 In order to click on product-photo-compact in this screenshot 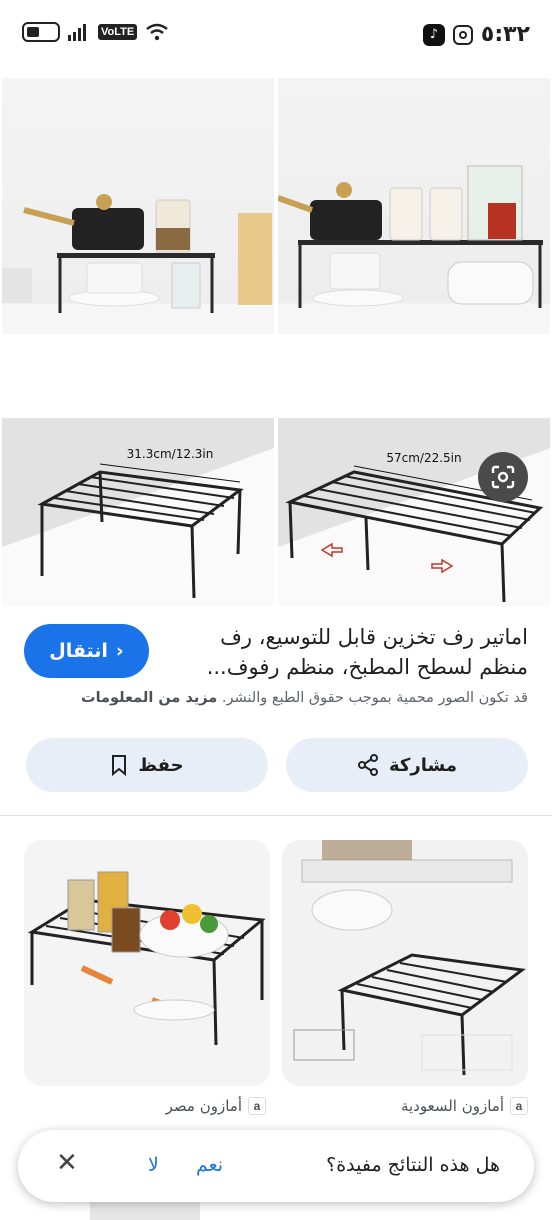, I will do `click(138, 206)`.